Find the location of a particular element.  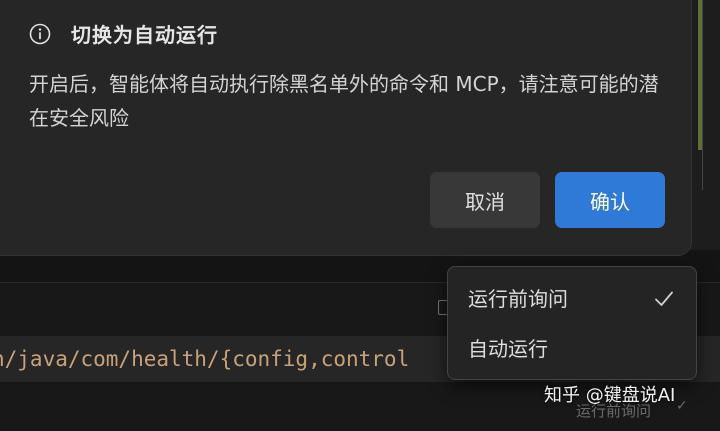

check-icon is located at coordinates (664, 298).